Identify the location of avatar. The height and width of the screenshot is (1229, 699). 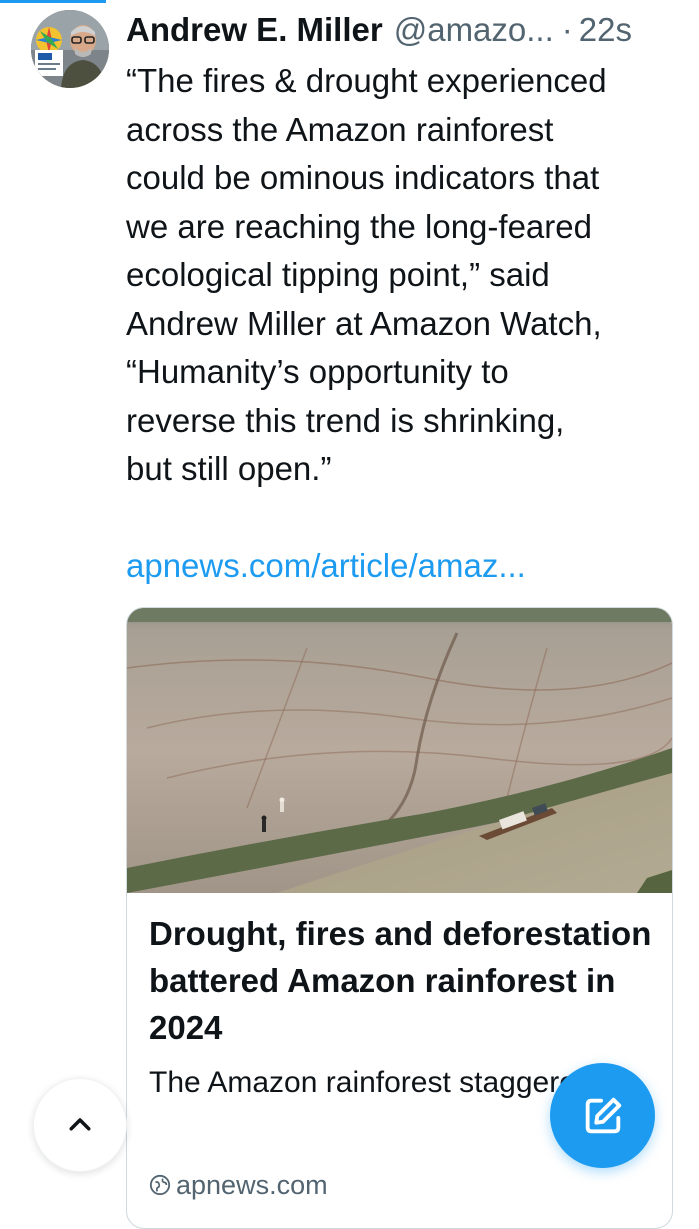
(70, 49).